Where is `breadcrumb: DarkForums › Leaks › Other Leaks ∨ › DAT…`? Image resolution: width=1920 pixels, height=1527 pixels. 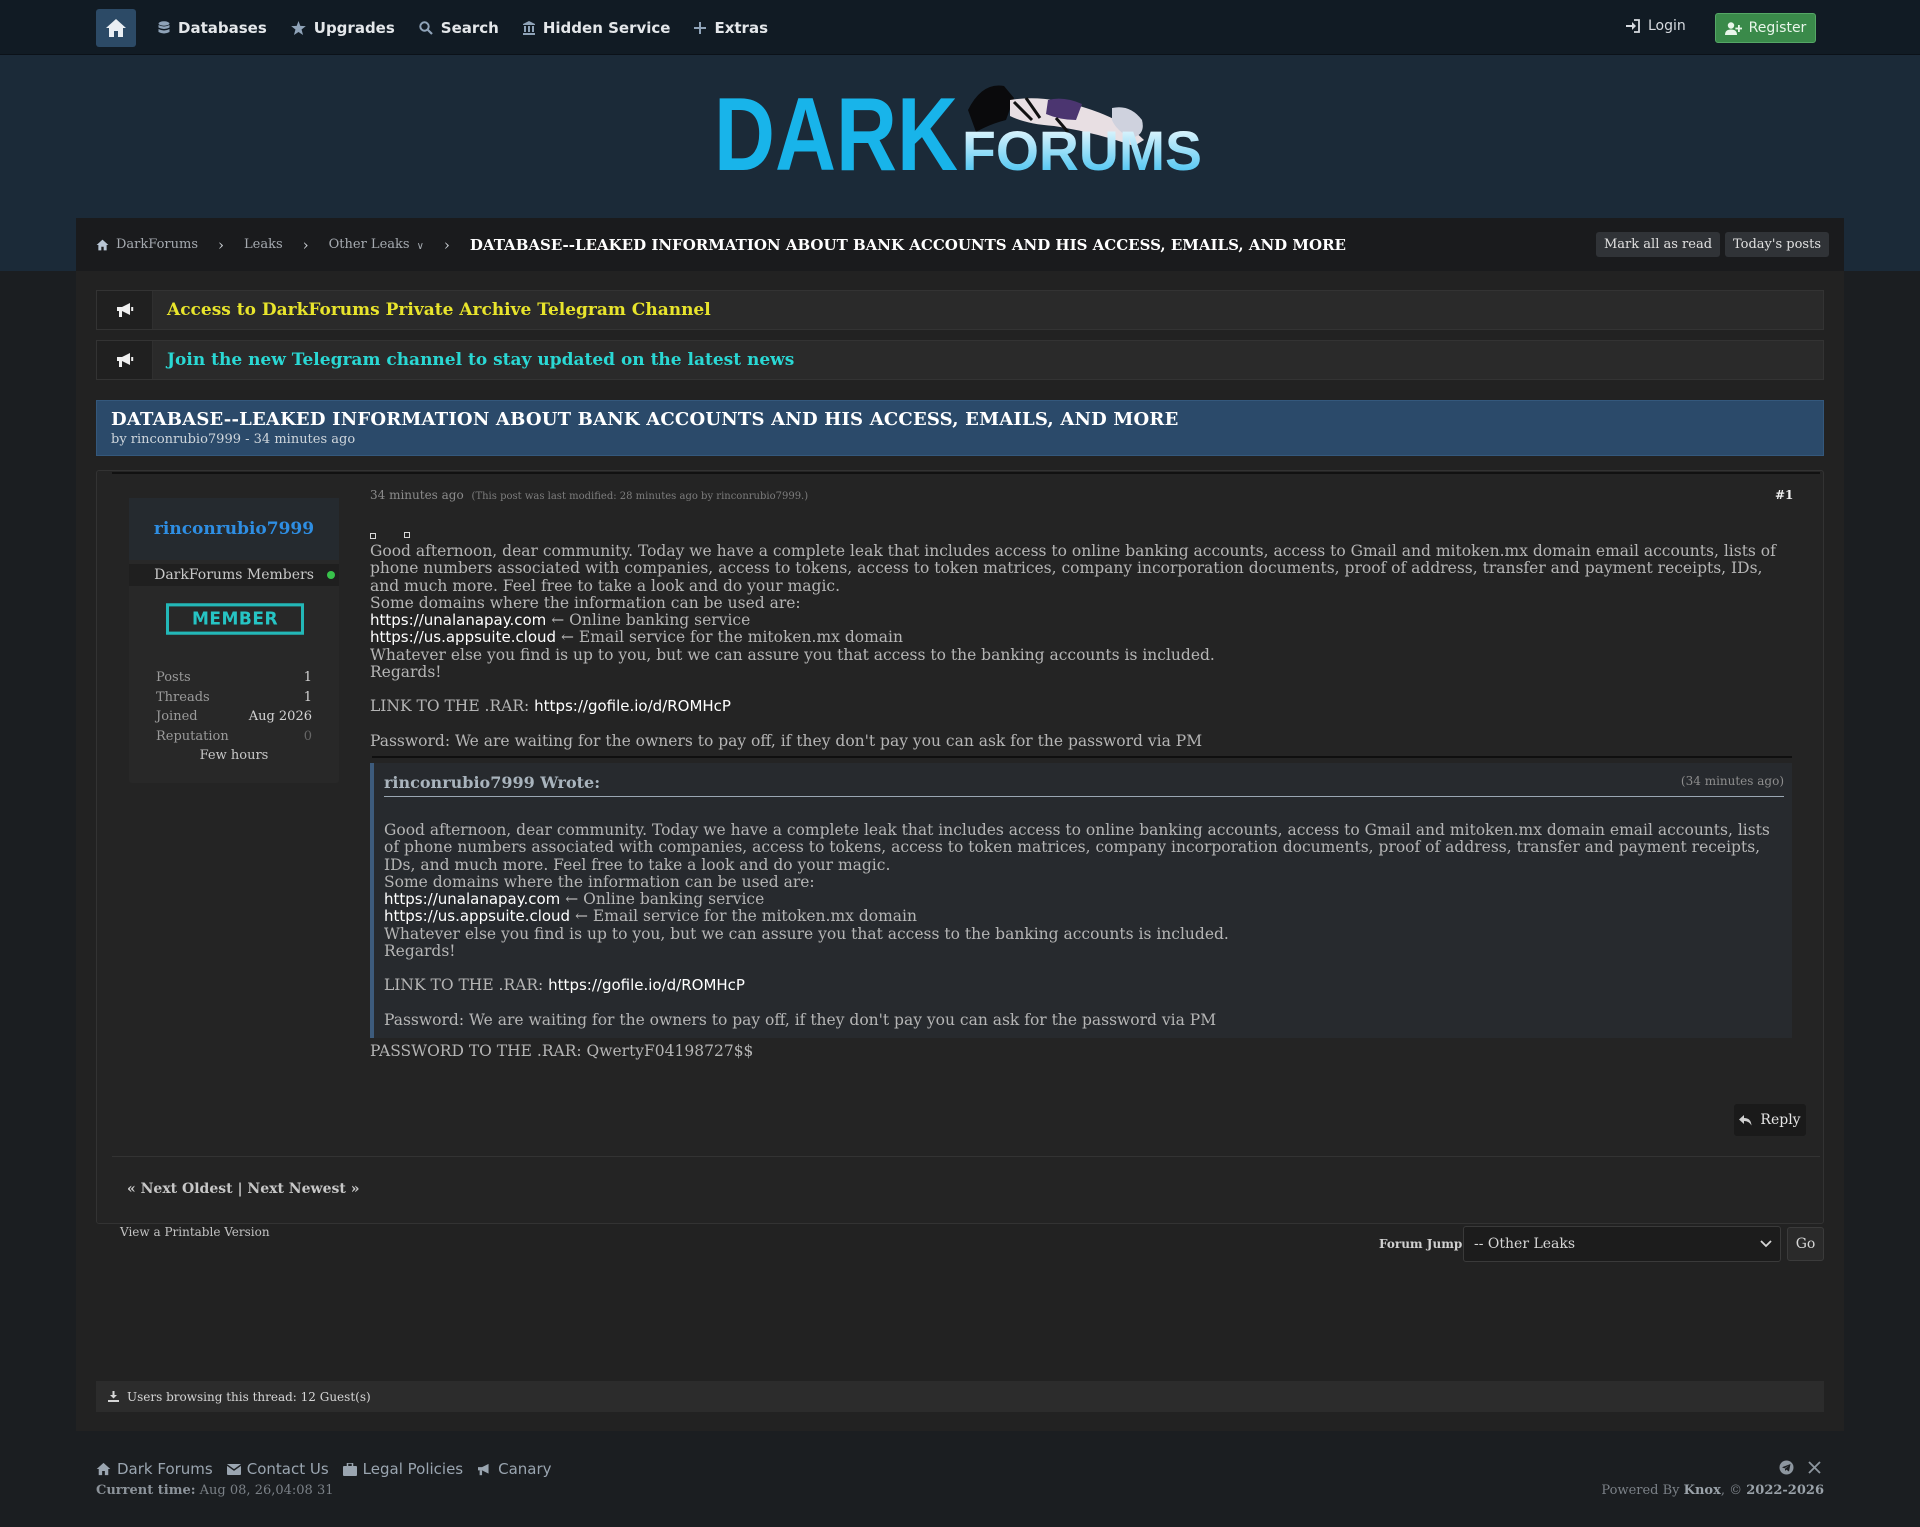 breadcrumb: DarkForums › Leaks › Other Leaks ∨ › DAT… is located at coordinates (960, 244).